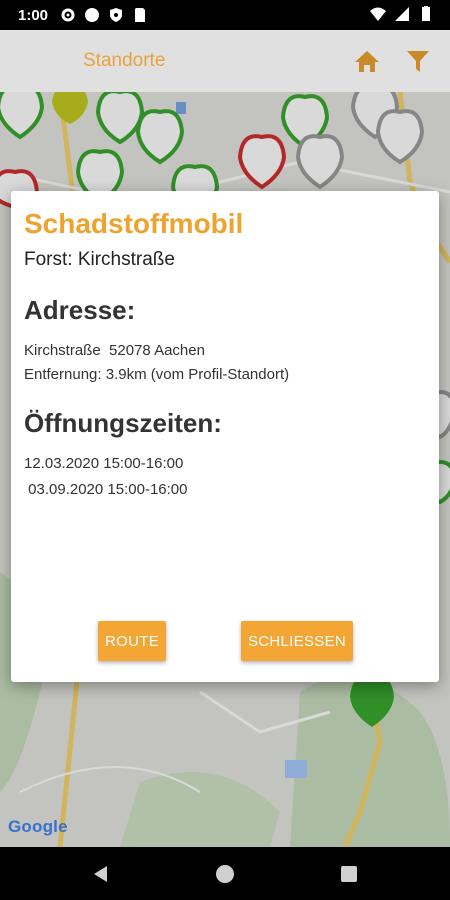  I want to click on address-heading: Adresse:, so click(80, 310).